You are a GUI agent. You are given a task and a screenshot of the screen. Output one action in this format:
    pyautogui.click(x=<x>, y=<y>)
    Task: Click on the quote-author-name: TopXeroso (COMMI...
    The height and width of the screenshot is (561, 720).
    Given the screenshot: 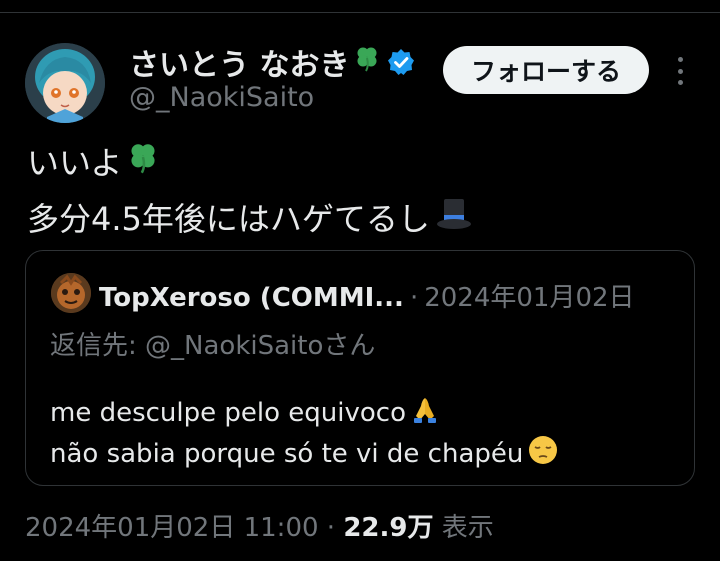 What is the action you would take?
    pyautogui.click(x=251, y=298)
    